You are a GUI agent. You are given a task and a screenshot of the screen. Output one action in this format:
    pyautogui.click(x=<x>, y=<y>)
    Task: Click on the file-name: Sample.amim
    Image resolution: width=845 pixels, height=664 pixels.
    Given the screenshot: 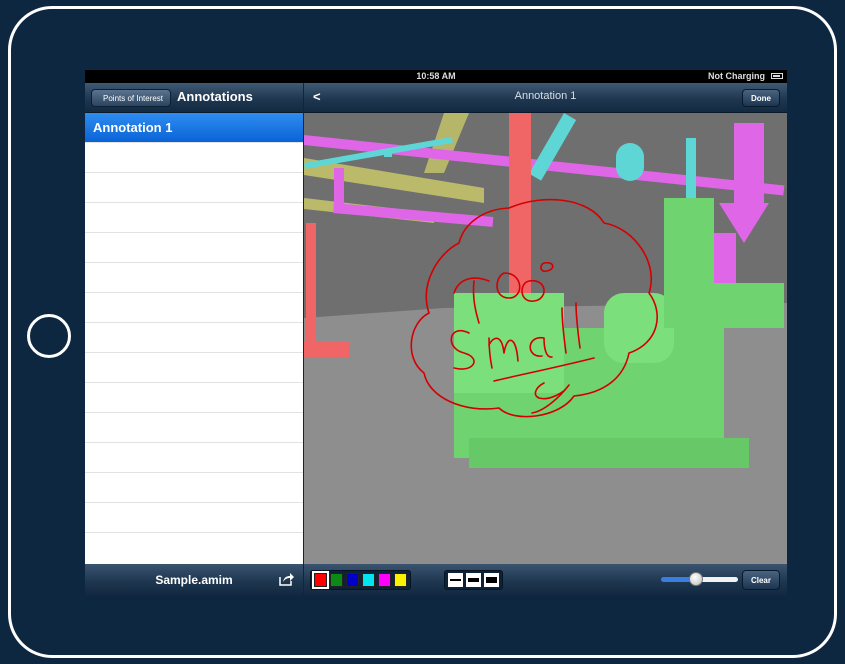 What is the action you would take?
    pyautogui.click(x=194, y=580)
    